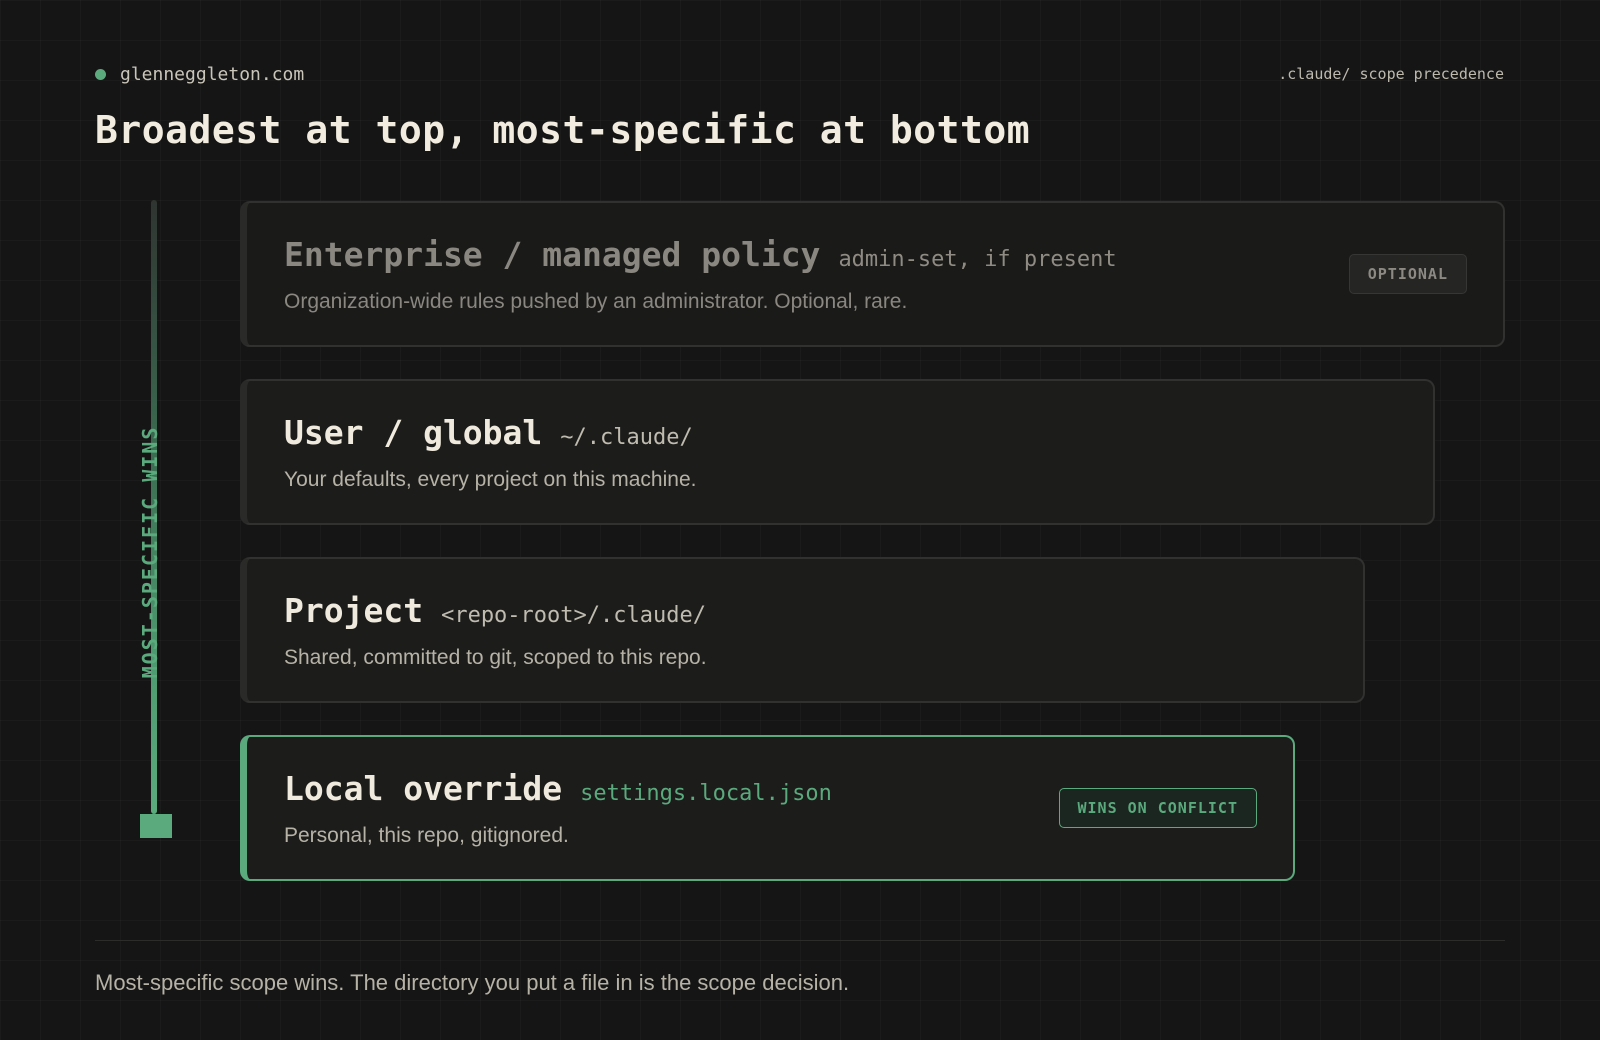 Image resolution: width=1600 pixels, height=1040 pixels. I want to click on precedence-rail-end-marker, so click(156, 826).